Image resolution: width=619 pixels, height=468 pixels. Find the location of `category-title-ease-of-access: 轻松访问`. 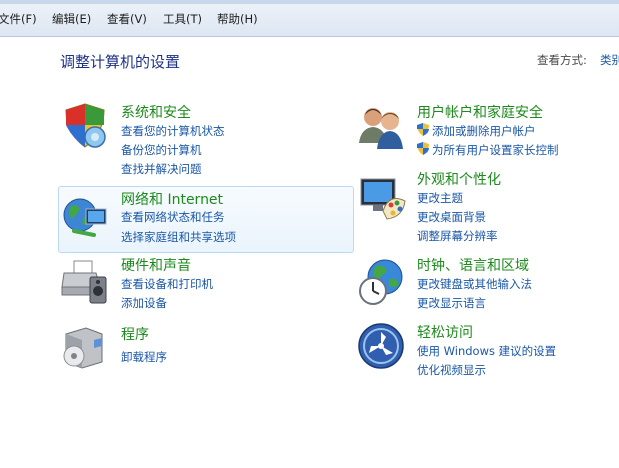

category-title-ease-of-access: 轻松访问 is located at coordinates (445, 332).